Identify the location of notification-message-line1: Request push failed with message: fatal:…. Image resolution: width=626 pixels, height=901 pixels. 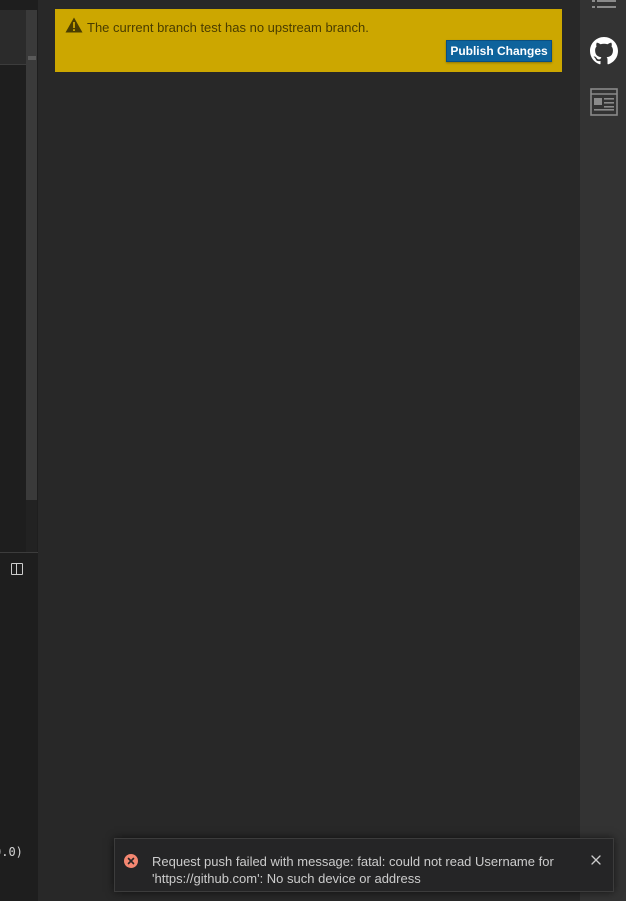
(353, 861).